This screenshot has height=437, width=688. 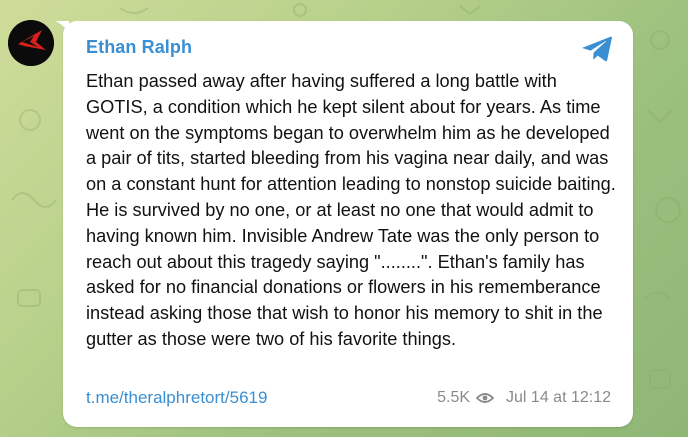 I want to click on telegram-icon, so click(x=597, y=49).